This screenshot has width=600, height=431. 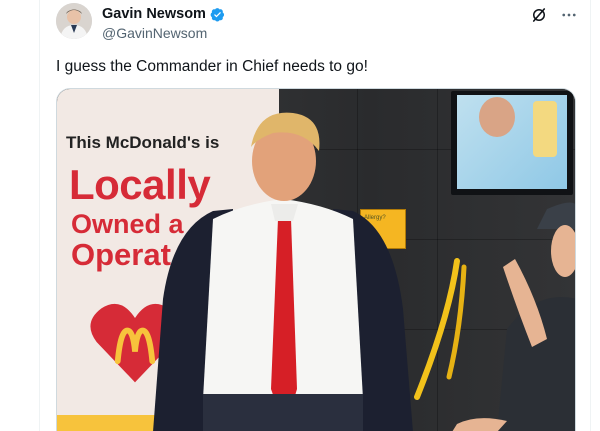 I want to click on avatar, so click(x=74, y=21).